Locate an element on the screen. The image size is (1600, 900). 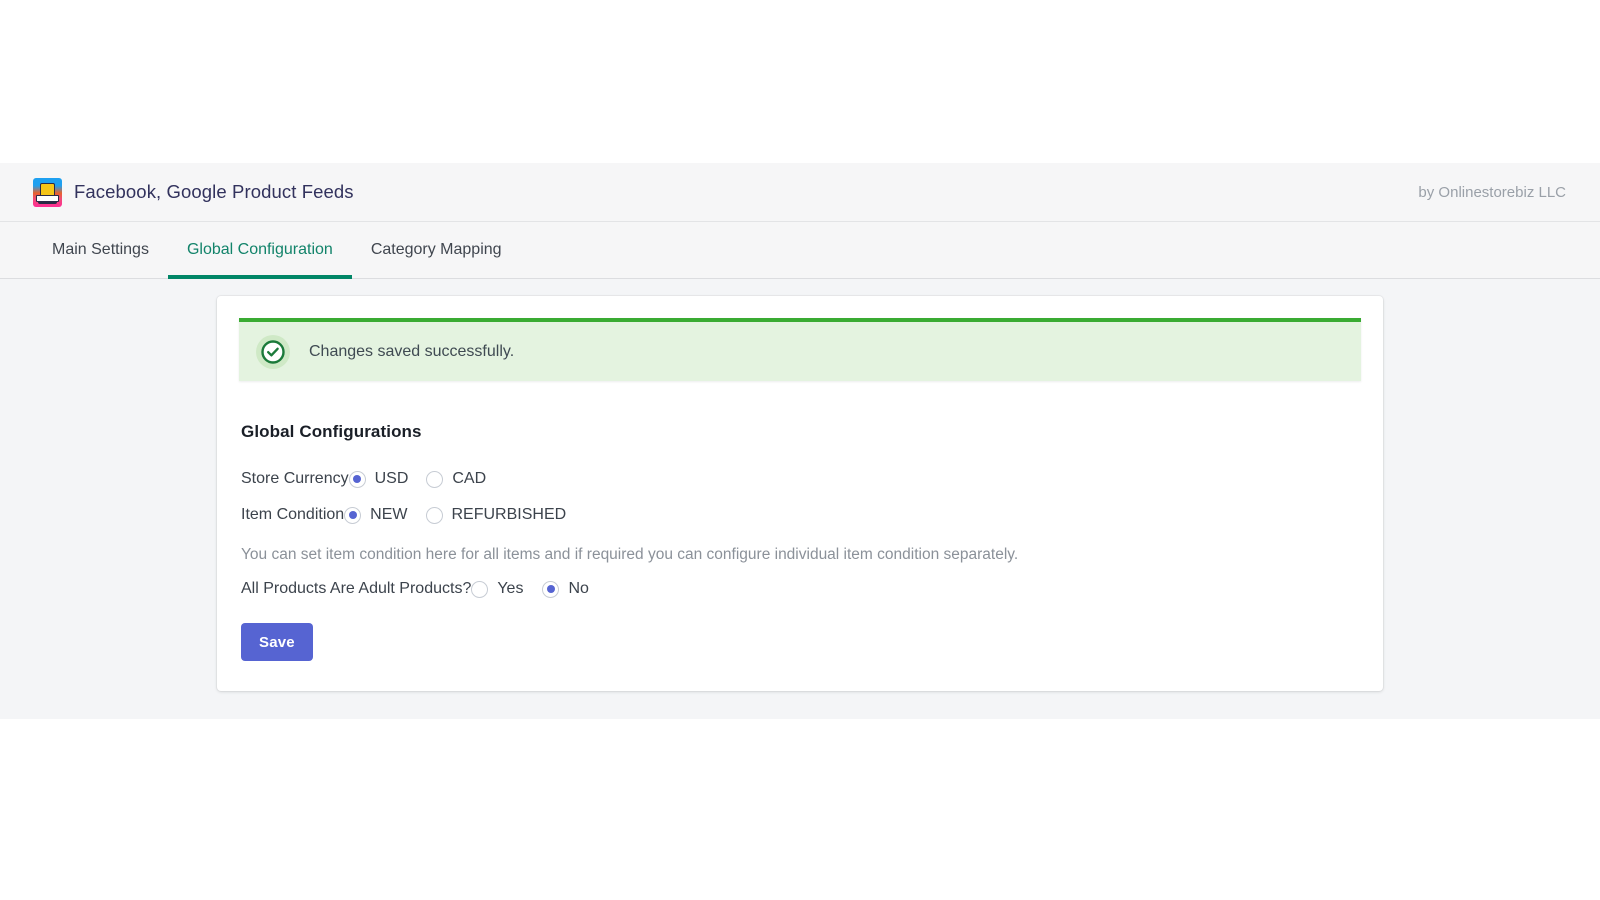
save-button: Save is located at coordinates (277, 642).